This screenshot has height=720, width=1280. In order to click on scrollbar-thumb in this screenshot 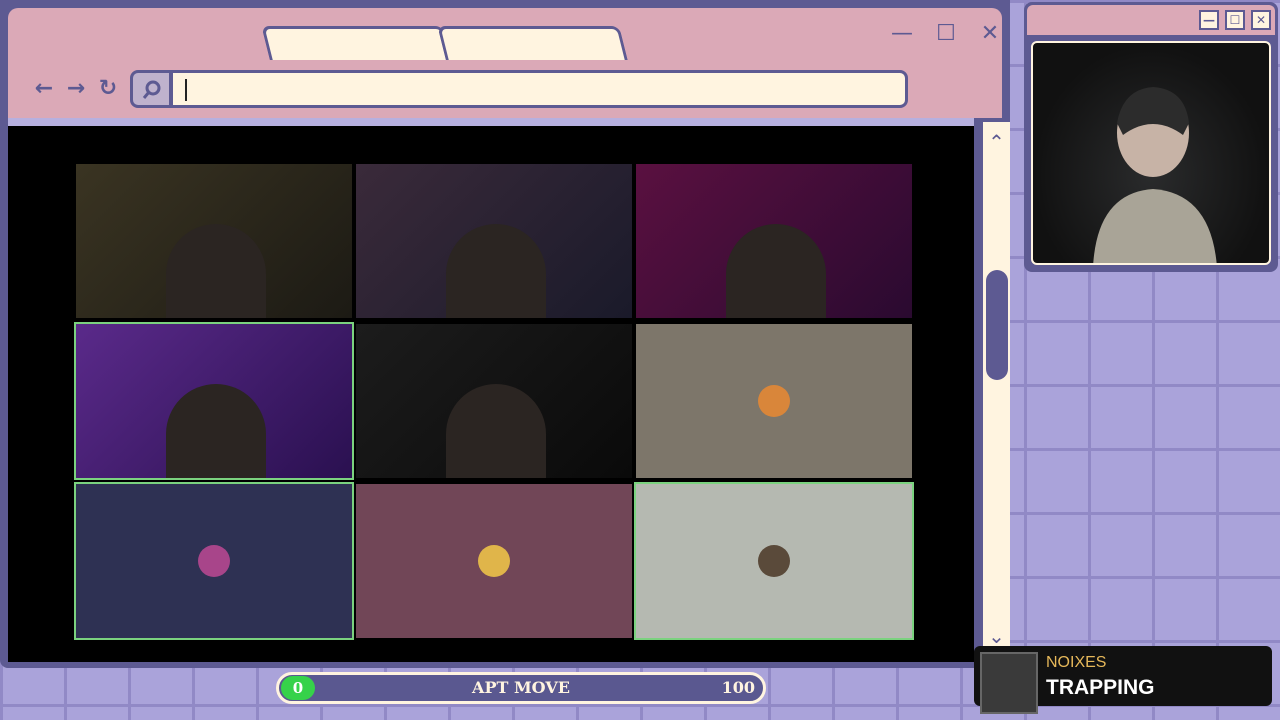, I will do `click(997, 325)`.